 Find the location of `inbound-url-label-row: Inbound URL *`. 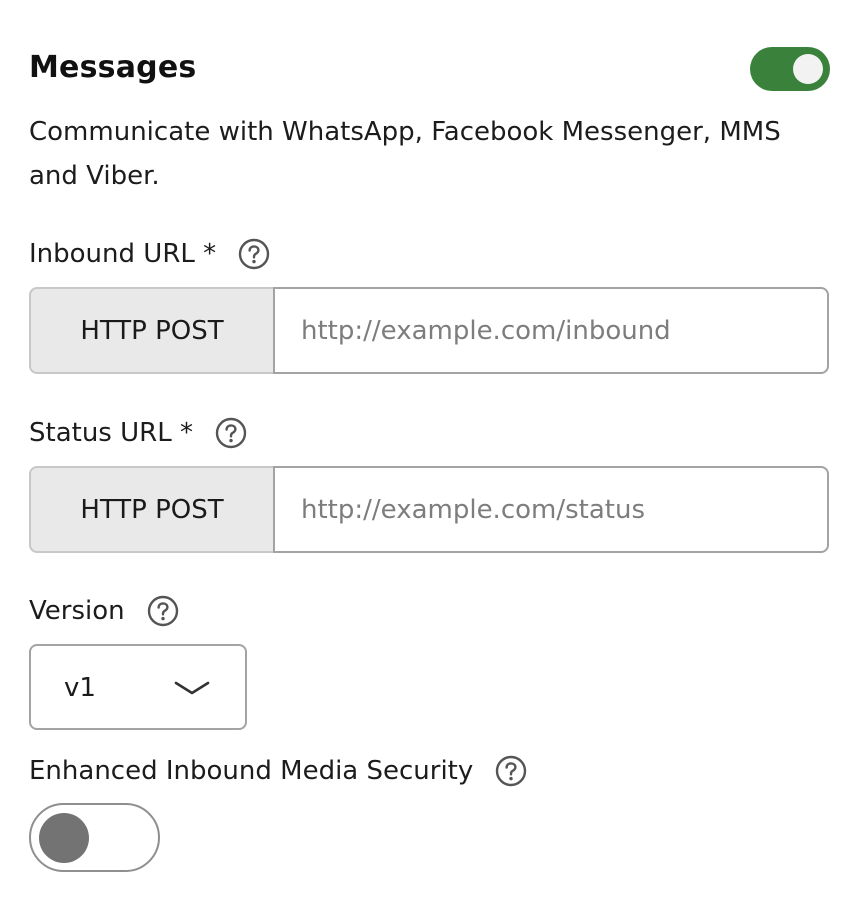

inbound-url-label-row: Inbound URL * is located at coordinates (149, 254).